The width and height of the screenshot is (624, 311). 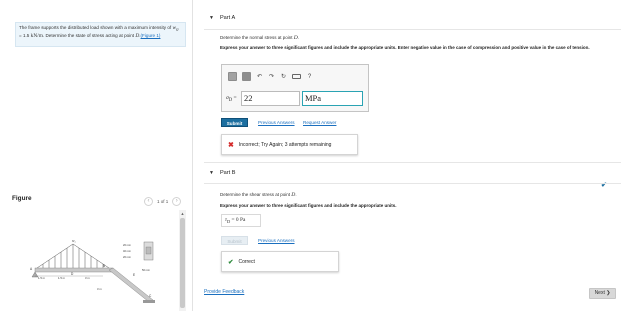 What do you see at coordinates (104, 266) in the screenshot?
I see `point-b-label: B` at bounding box center [104, 266].